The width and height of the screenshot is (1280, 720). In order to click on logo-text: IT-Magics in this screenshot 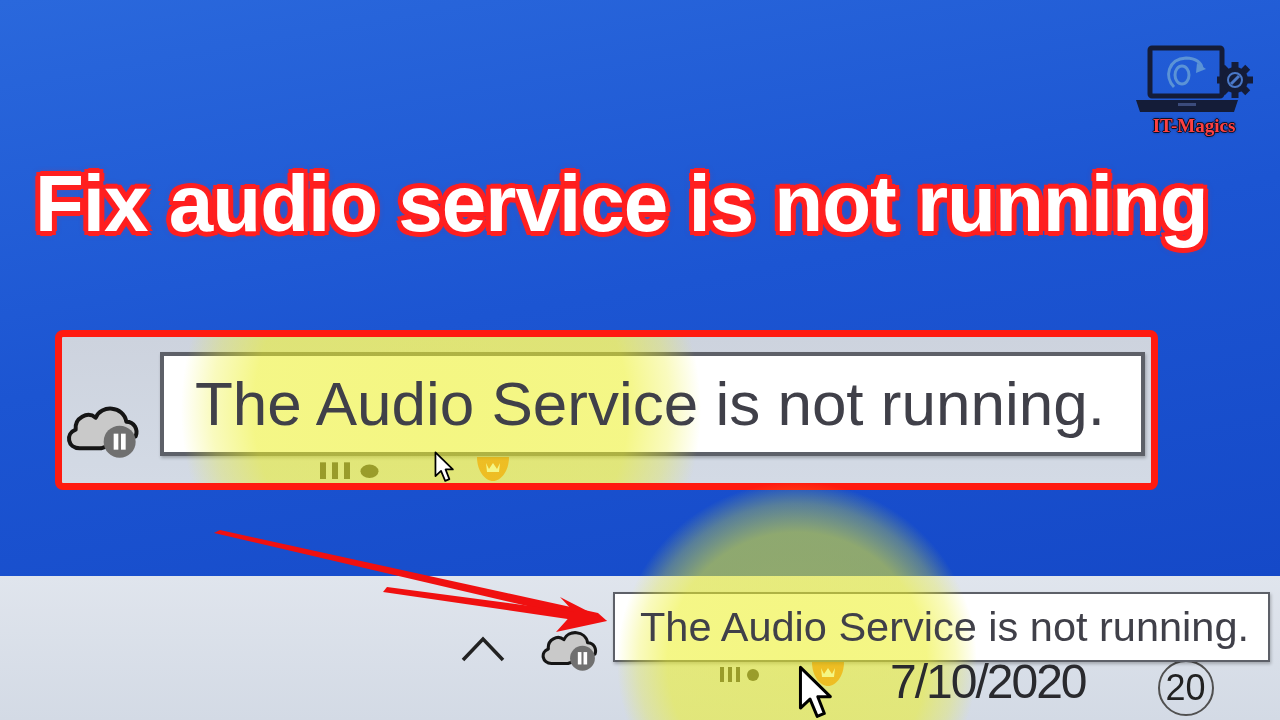, I will do `click(1194, 126)`.